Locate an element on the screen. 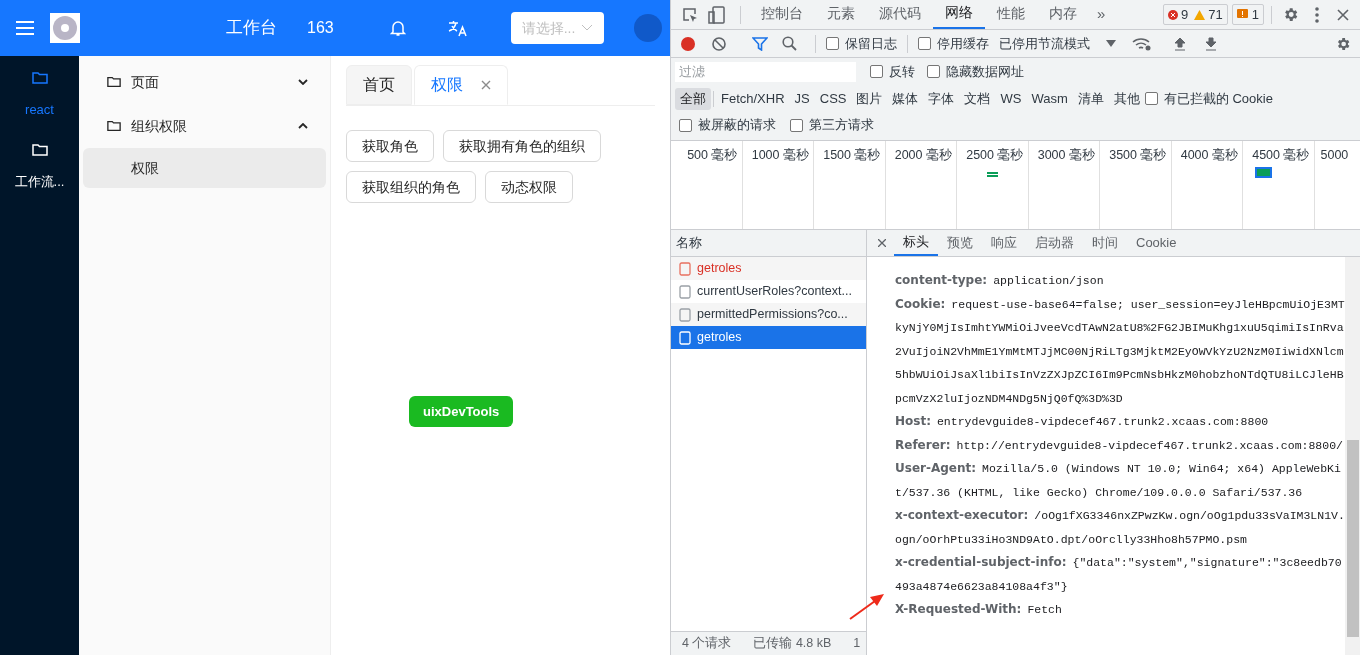 The height and width of the screenshot is (655, 1360). type-filter: CSS is located at coordinates (833, 98).